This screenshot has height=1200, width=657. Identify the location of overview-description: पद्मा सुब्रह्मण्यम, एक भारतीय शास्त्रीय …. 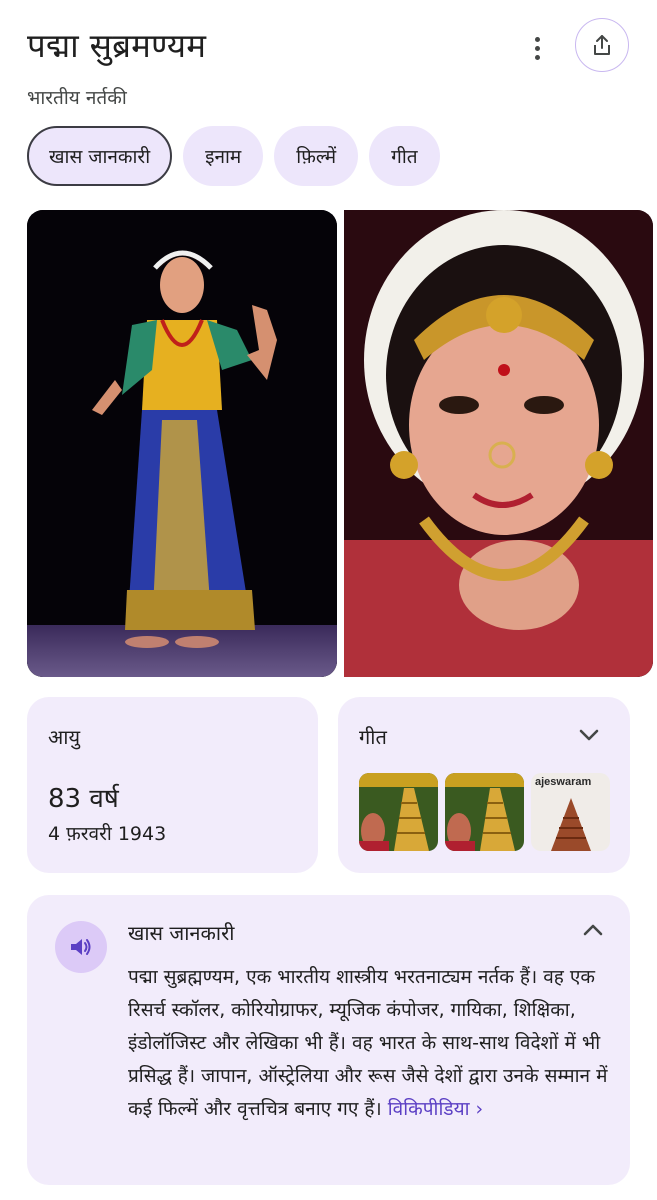
(373, 1043).